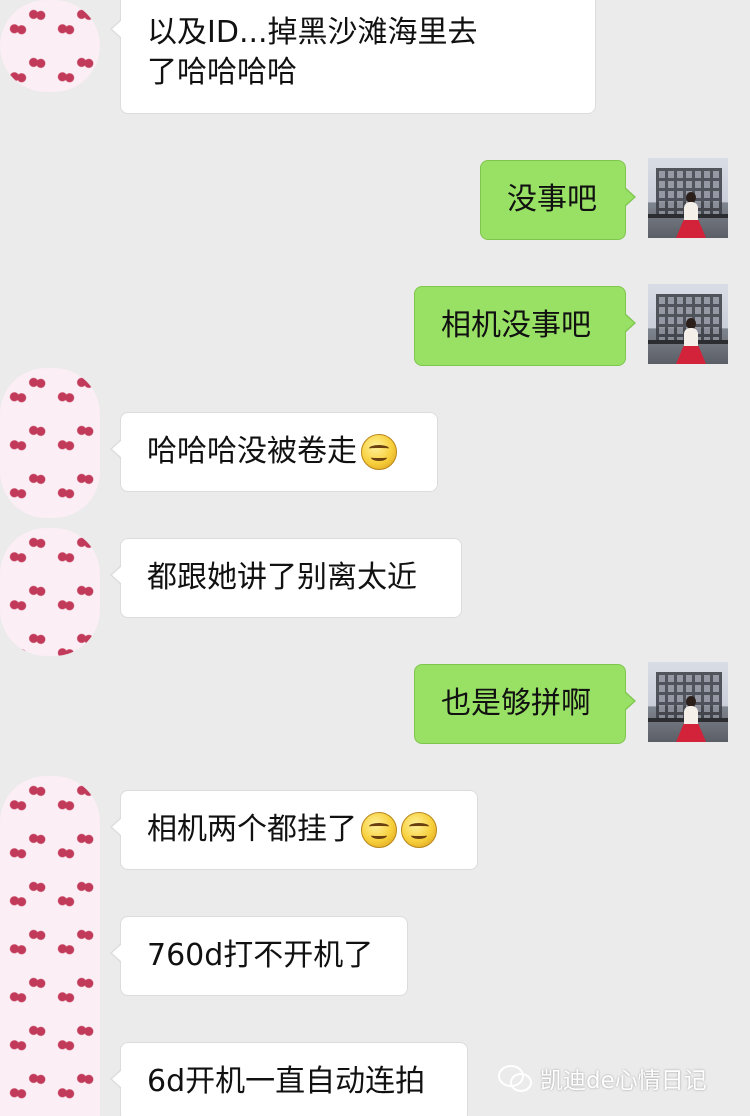 This screenshot has width=750, height=1116. I want to click on message-bubble-incoming: 以及ID...掉黑沙滩海里去 了哈哈哈哈, so click(353, 57).